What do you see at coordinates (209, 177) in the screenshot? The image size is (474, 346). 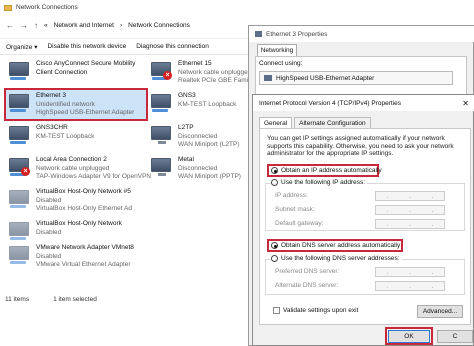 I see `connection-device: WAN Miniport (PPTP)` at bounding box center [209, 177].